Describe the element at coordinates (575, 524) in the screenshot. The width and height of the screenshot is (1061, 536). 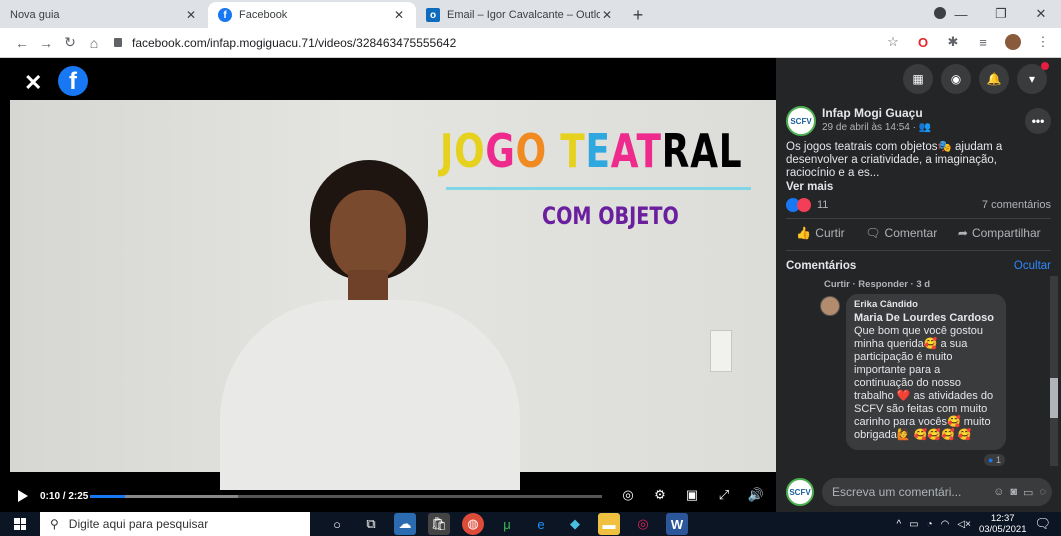
I see `vscode-icon: ◆` at that location.